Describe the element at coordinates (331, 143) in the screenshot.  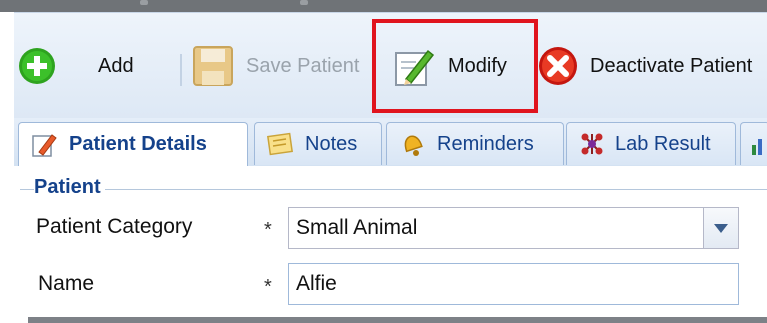
I see `tab-label: Notes` at that location.